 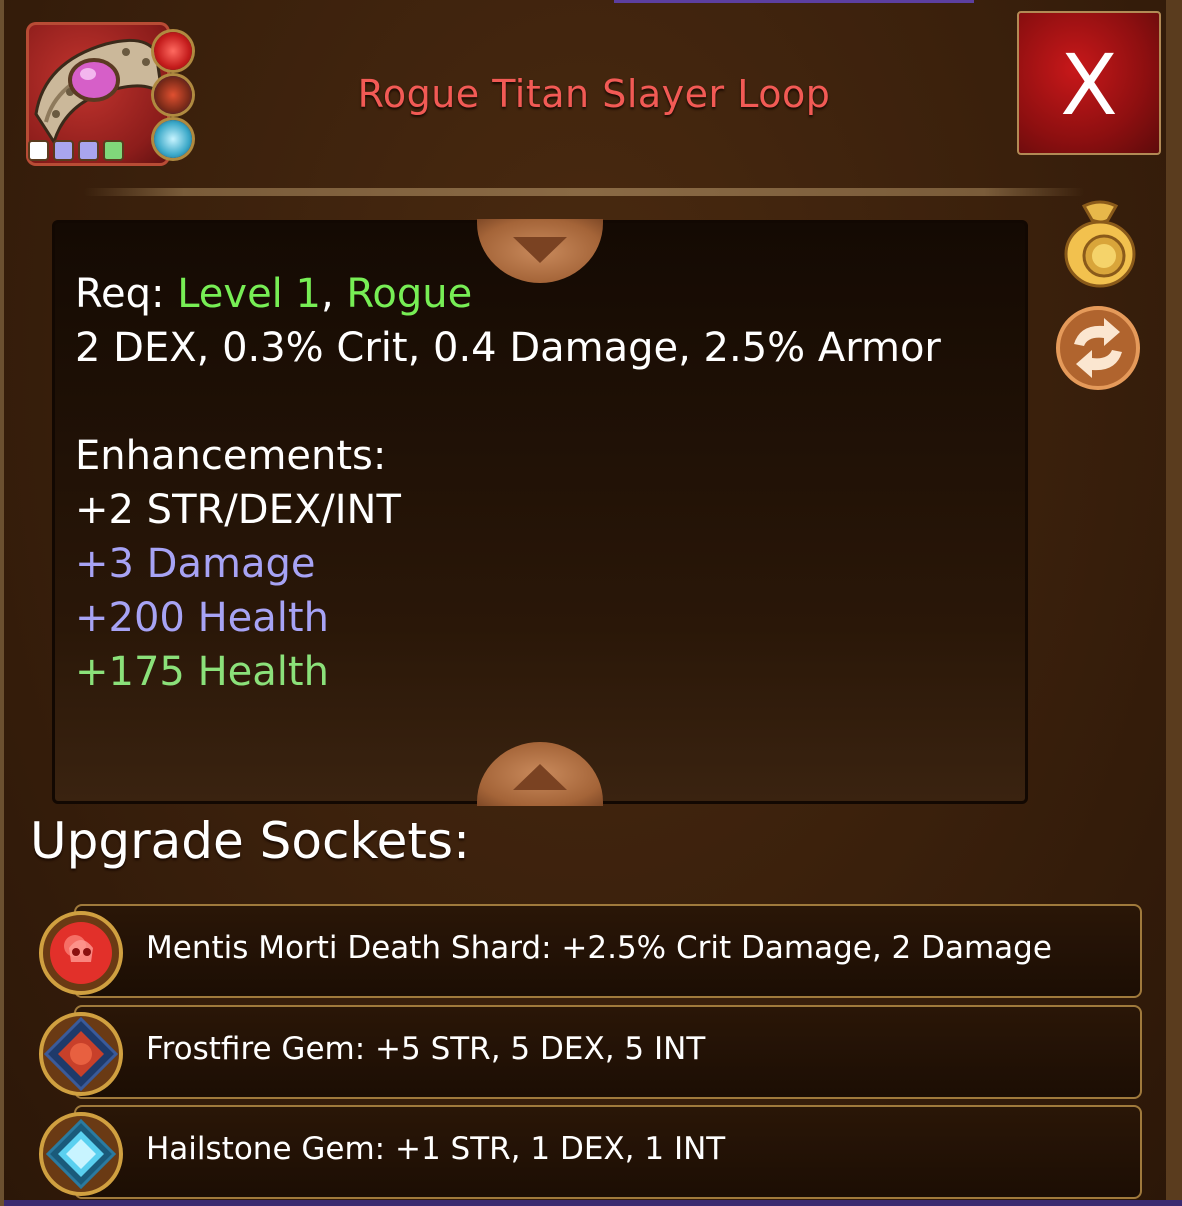 I want to click on frostfire-socket-icon, so click(x=173, y=95).